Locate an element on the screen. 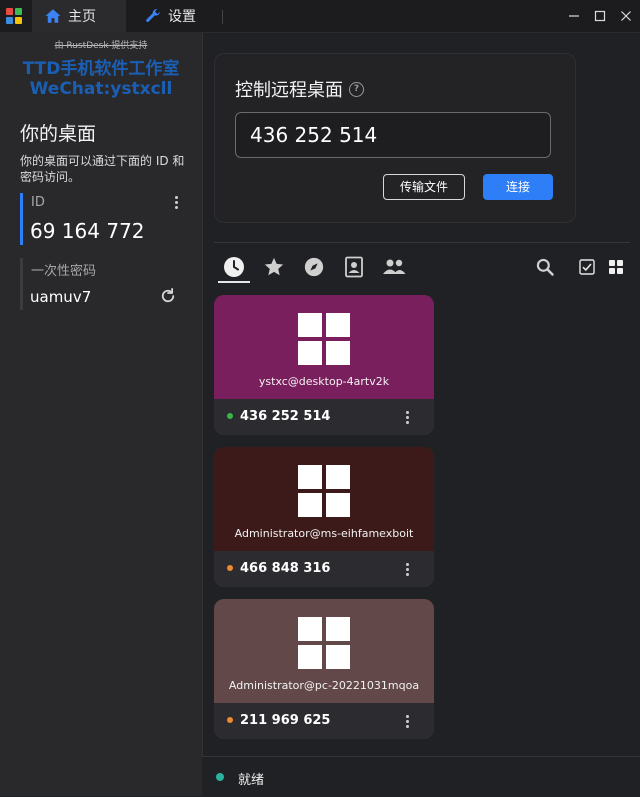 This screenshot has width=640, height=797. group-icon is located at coordinates (394, 266).